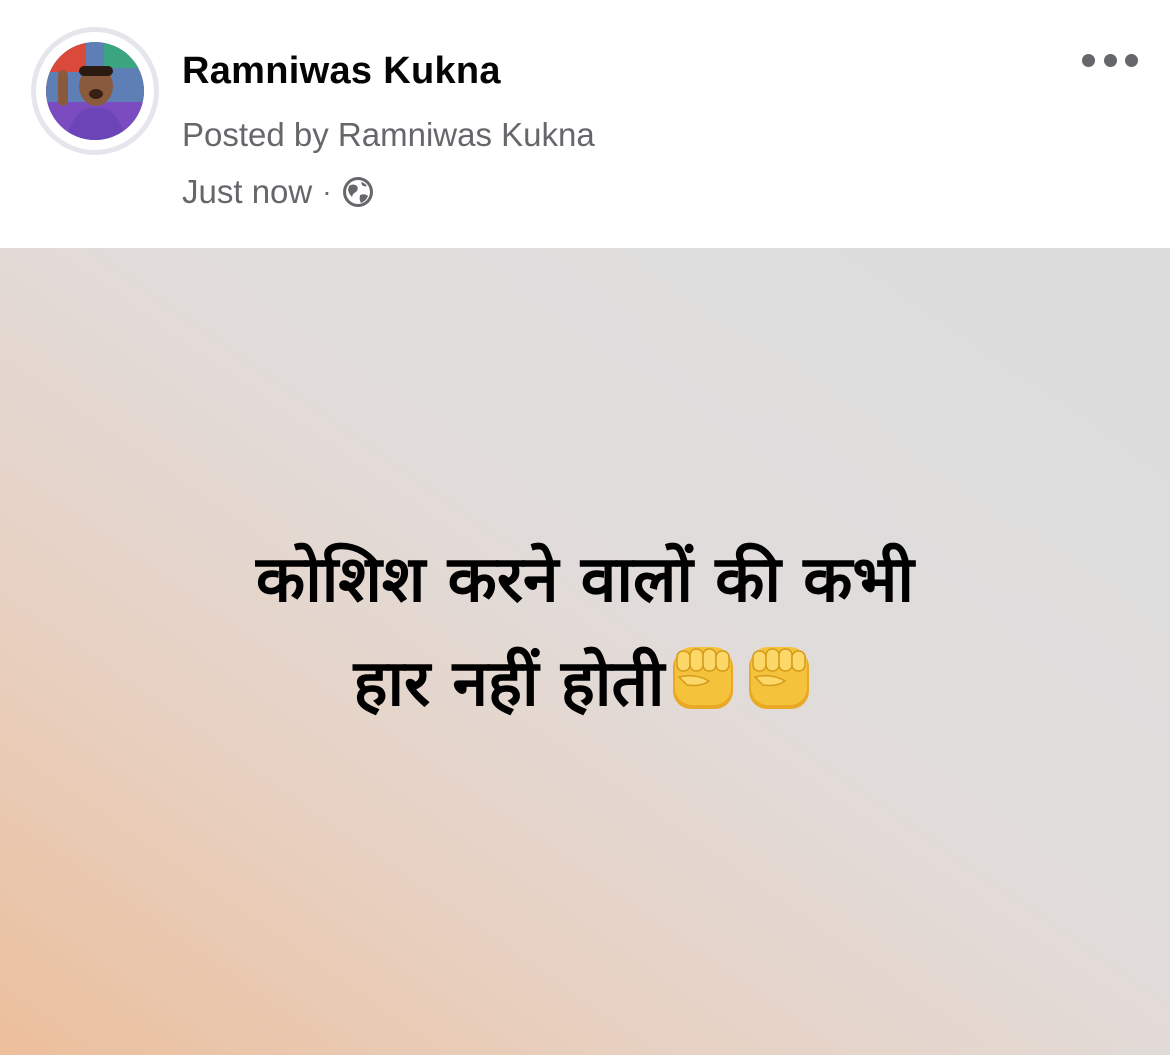 Image resolution: width=1170 pixels, height=1055 pixels. I want to click on more-options-icon, so click(1110, 60).